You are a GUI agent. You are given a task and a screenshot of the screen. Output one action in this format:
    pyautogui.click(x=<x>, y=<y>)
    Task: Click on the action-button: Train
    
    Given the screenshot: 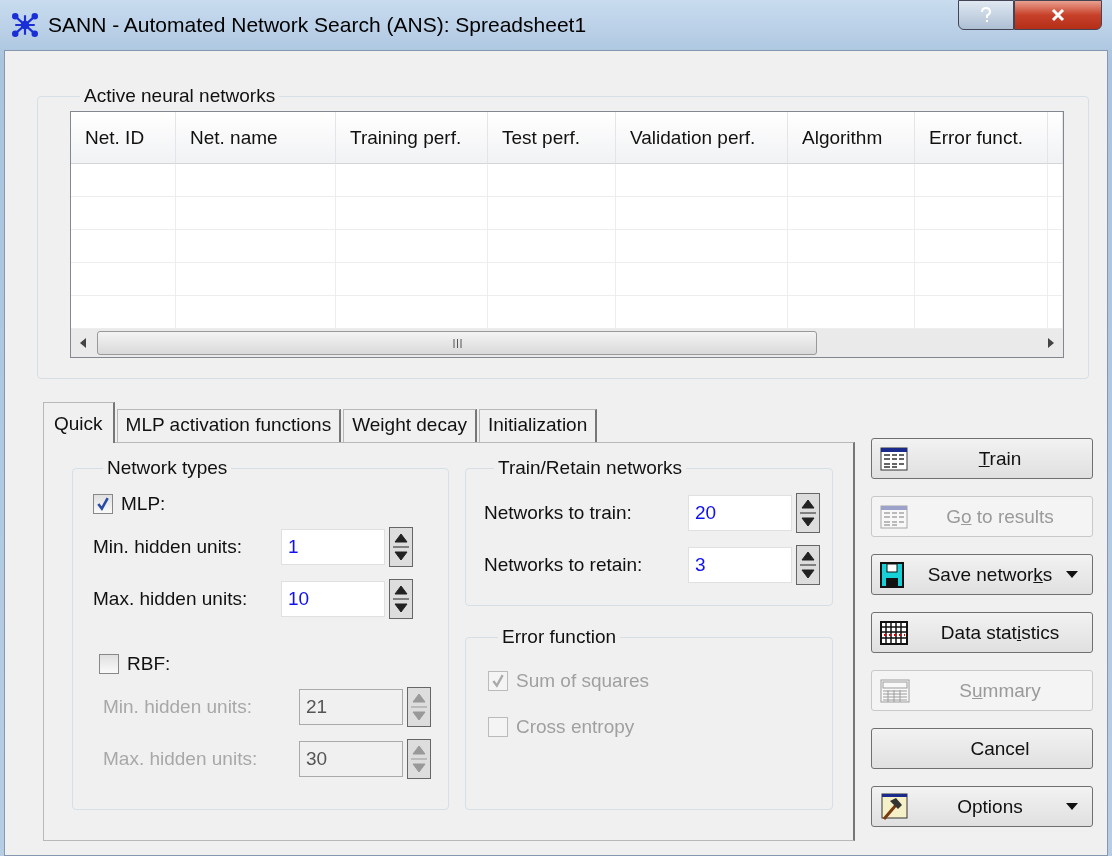 What is the action you would take?
    pyautogui.click(x=982, y=458)
    